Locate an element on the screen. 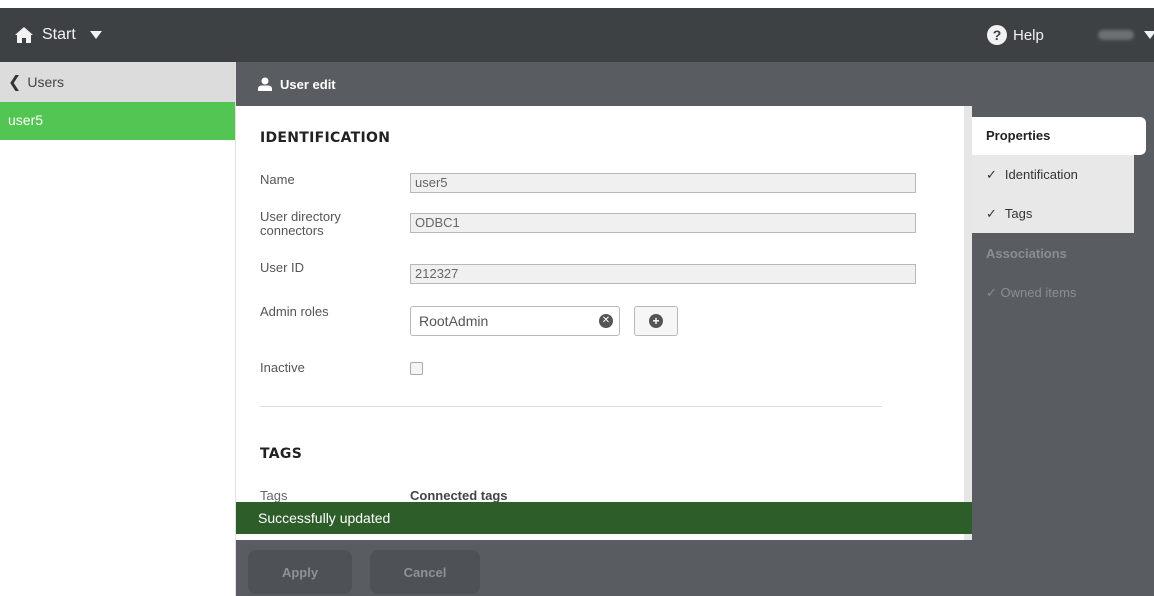  properties-item-label: Identification is located at coordinates (1041, 174).